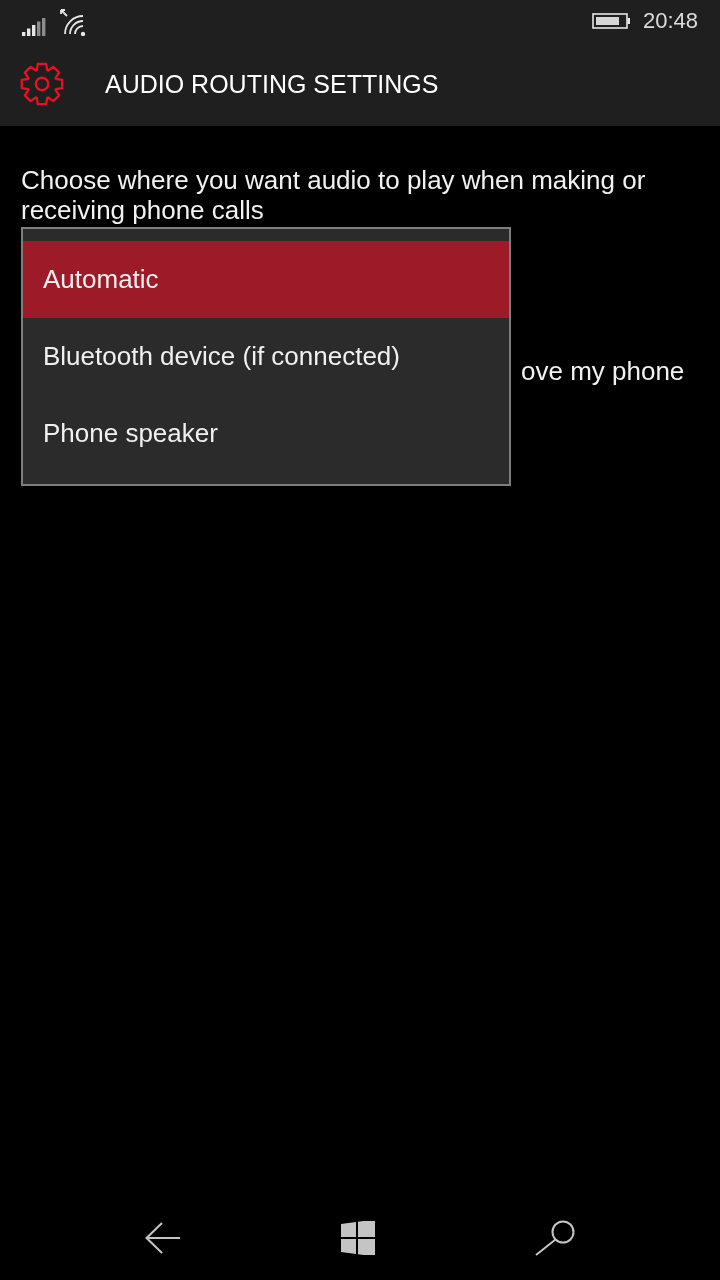  What do you see at coordinates (334, 195) in the screenshot?
I see `description-text: Choose where you want audio to play when making or receiving phone calls` at bounding box center [334, 195].